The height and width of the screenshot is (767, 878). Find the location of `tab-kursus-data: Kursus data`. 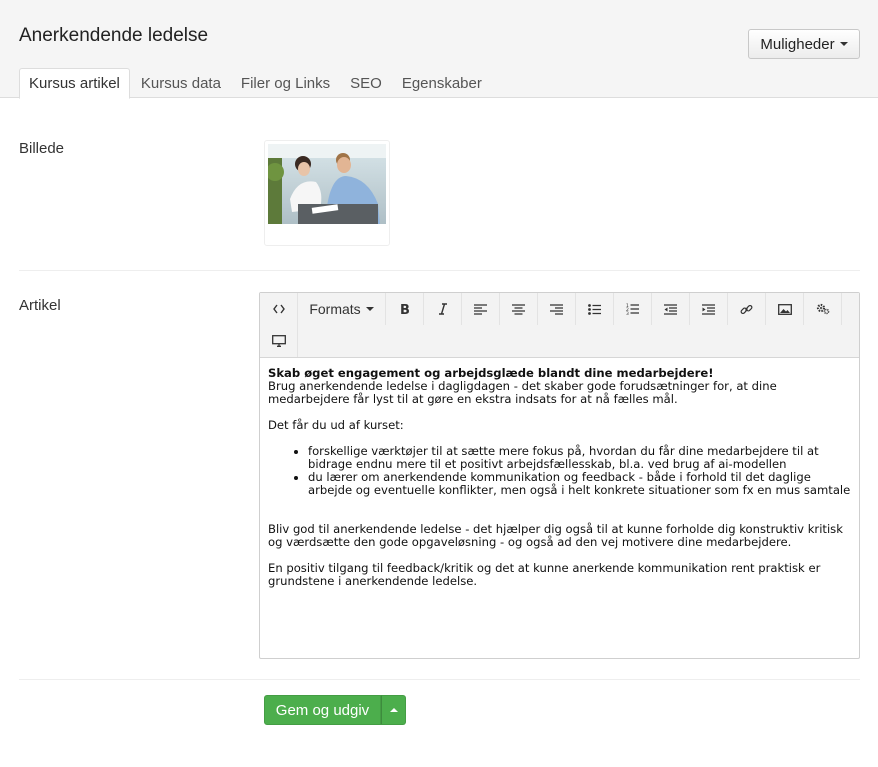

tab-kursus-data: Kursus data is located at coordinates (181, 83).